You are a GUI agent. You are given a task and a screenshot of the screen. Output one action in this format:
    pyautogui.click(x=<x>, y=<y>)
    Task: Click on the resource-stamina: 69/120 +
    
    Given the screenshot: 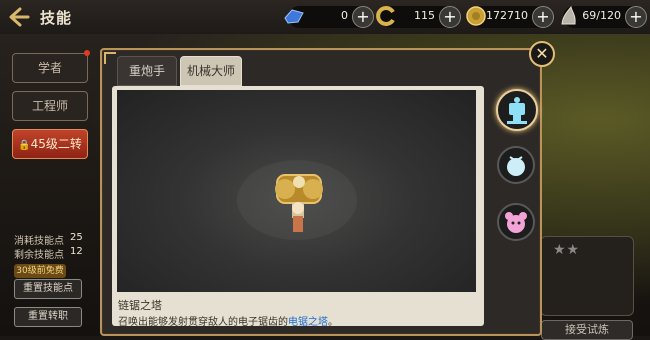 What is the action you would take?
    pyautogui.click(x=604, y=16)
    